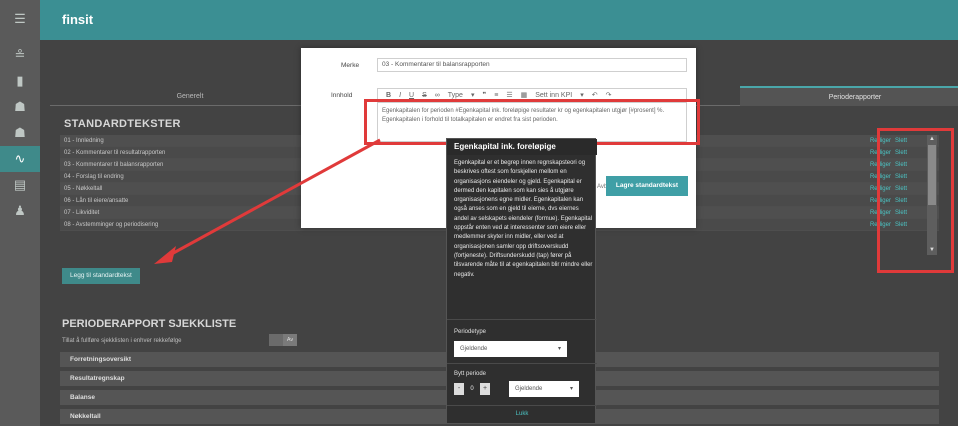  What do you see at coordinates (510, 349) in the screenshot?
I see `period-type-select: Gjeldende ▾` at bounding box center [510, 349].